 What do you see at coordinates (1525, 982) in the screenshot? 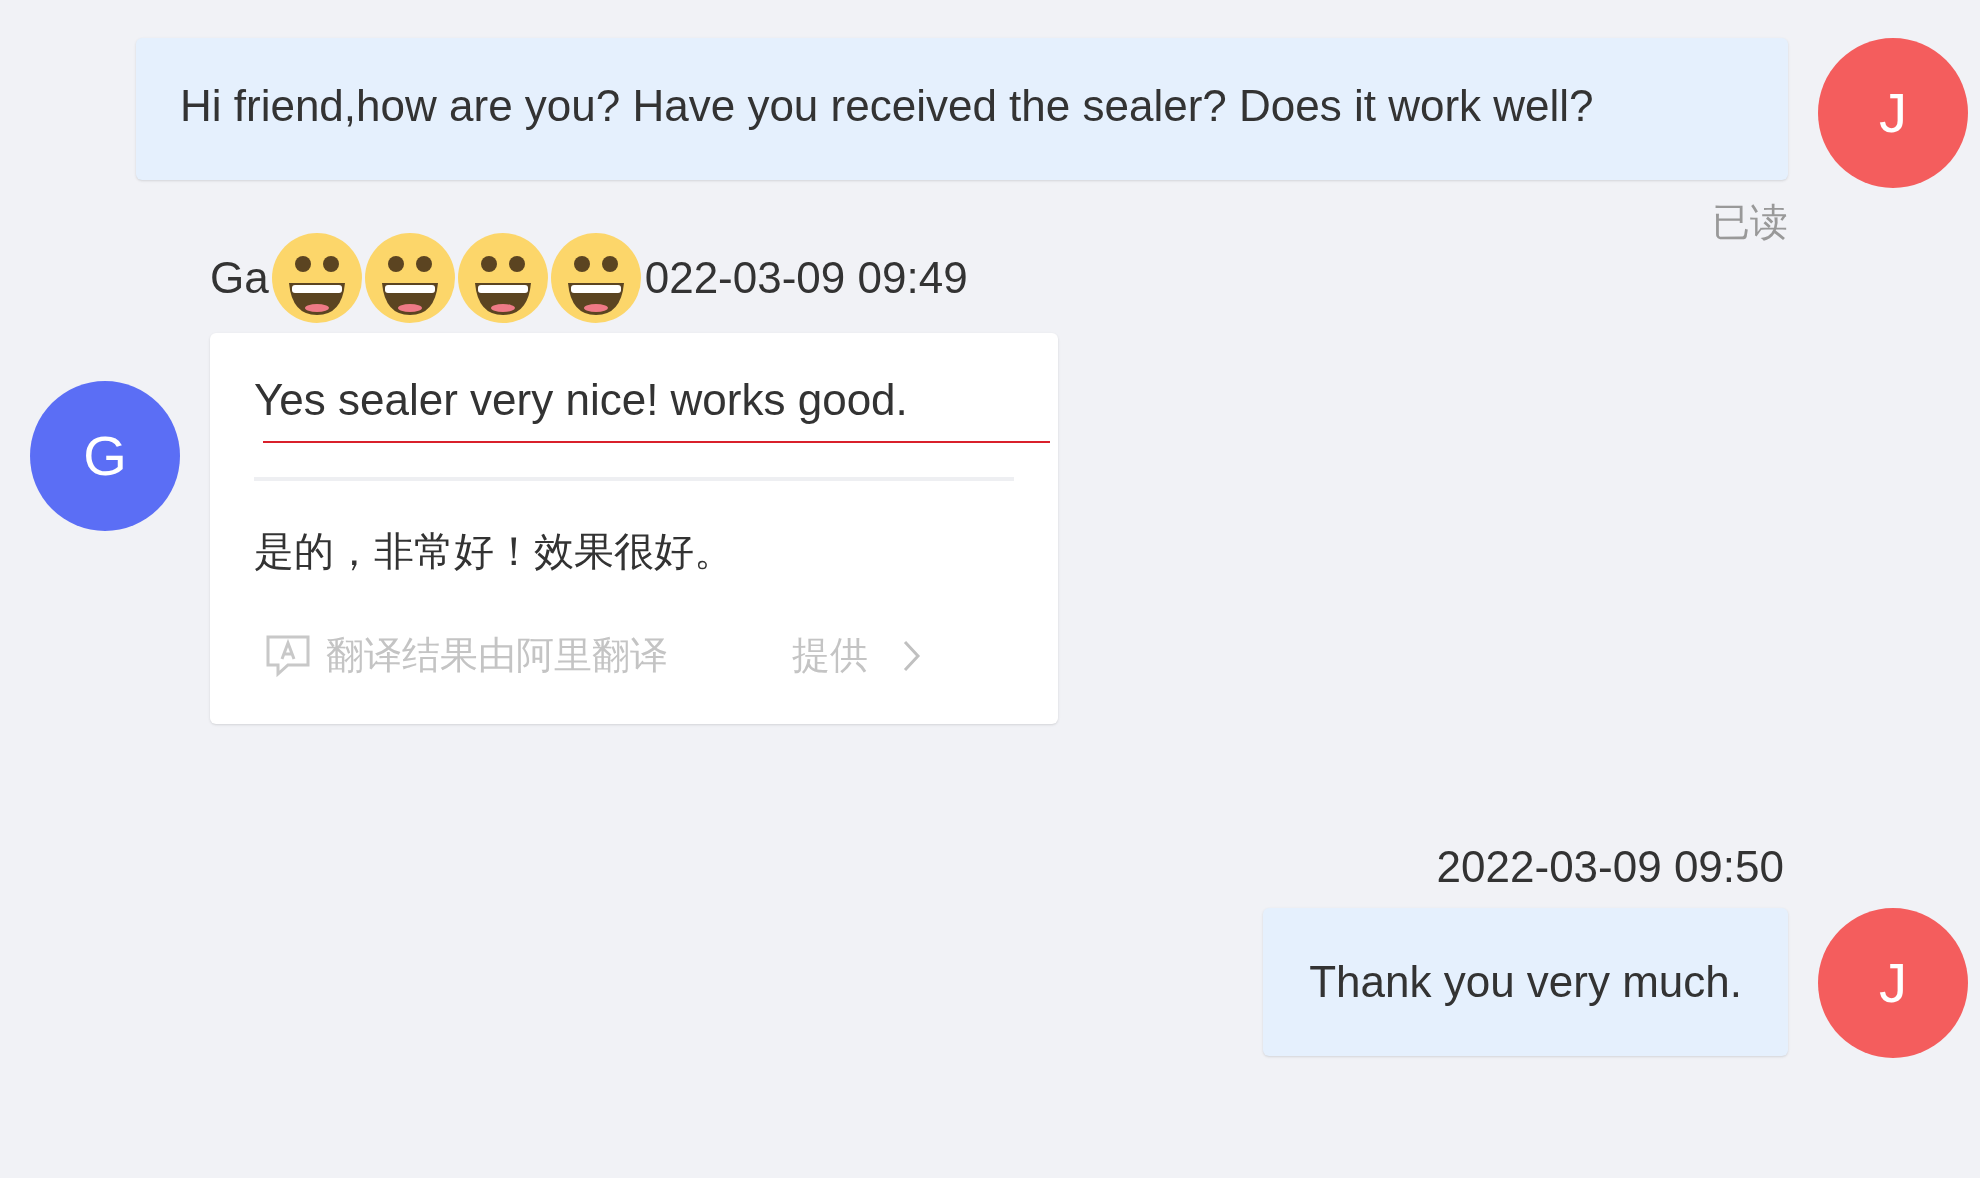
I see `message-bubble: Thank you very much.` at bounding box center [1525, 982].